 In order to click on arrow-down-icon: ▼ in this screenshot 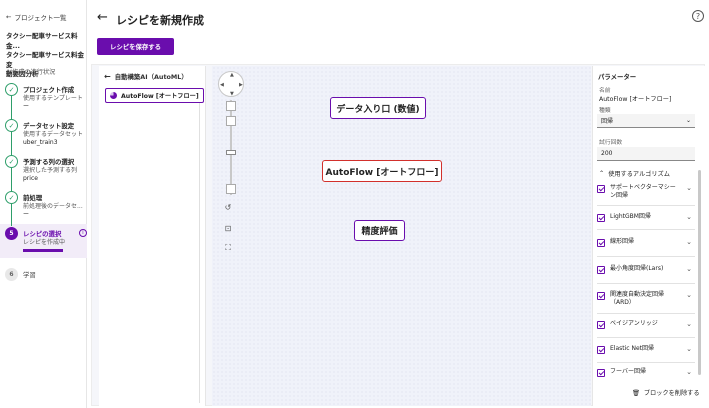, I will do `click(232, 94)`.